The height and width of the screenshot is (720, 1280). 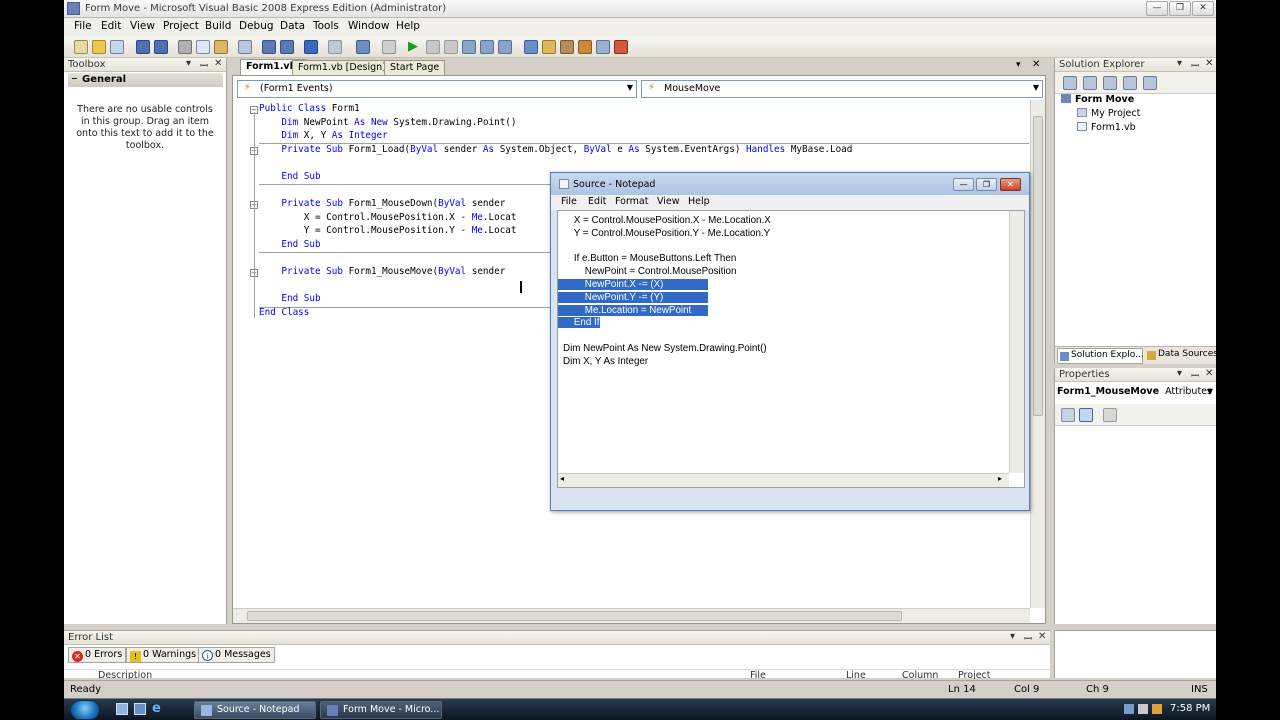 I want to click on solution-explorer-icon, so click(x=531, y=47).